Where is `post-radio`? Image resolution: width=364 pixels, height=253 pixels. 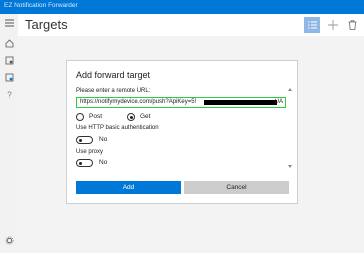
post-radio is located at coordinates (80, 117).